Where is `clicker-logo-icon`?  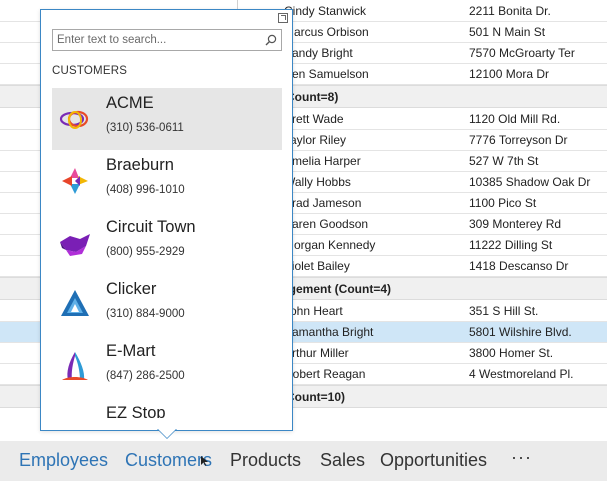
clicker-logo-icon is located at coordinates (75, 303).